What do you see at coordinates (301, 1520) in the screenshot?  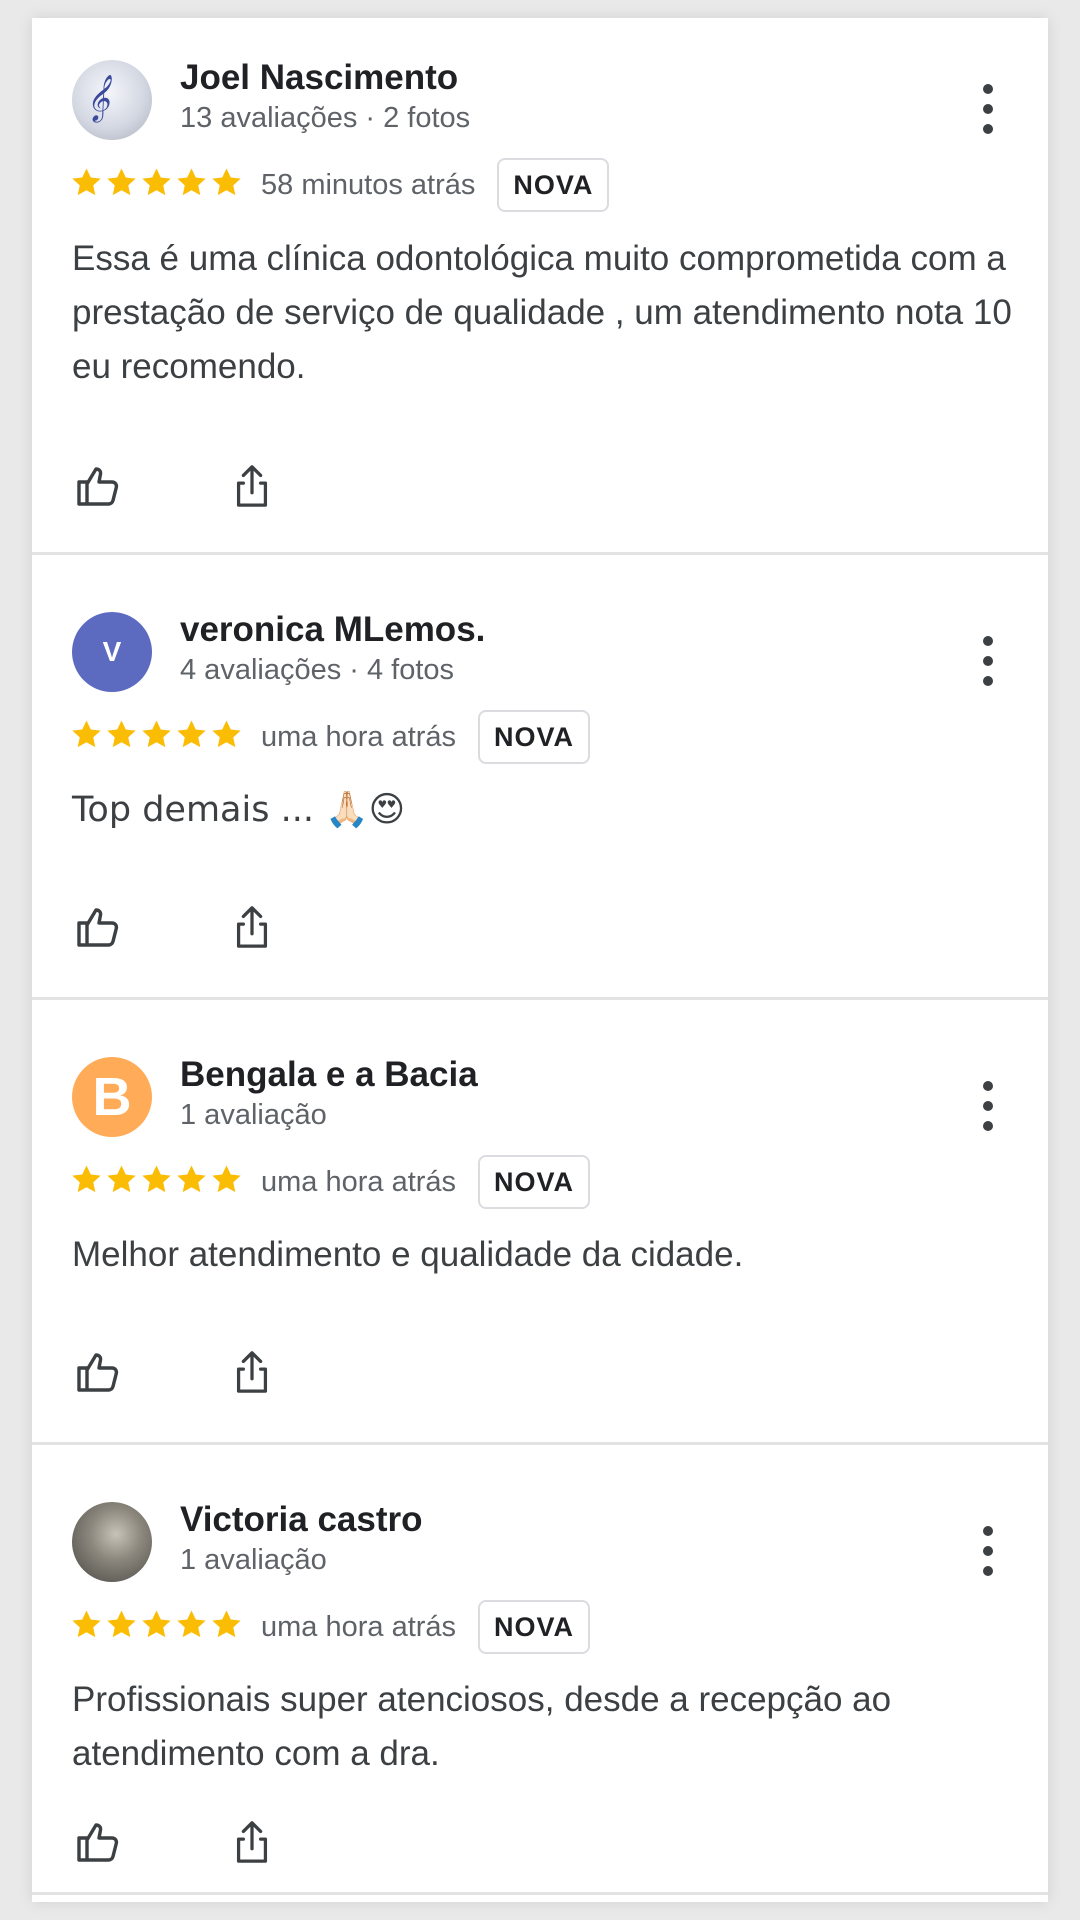 I see `reviewer-name: Victoria castro` at bounding box center [301, 1520].